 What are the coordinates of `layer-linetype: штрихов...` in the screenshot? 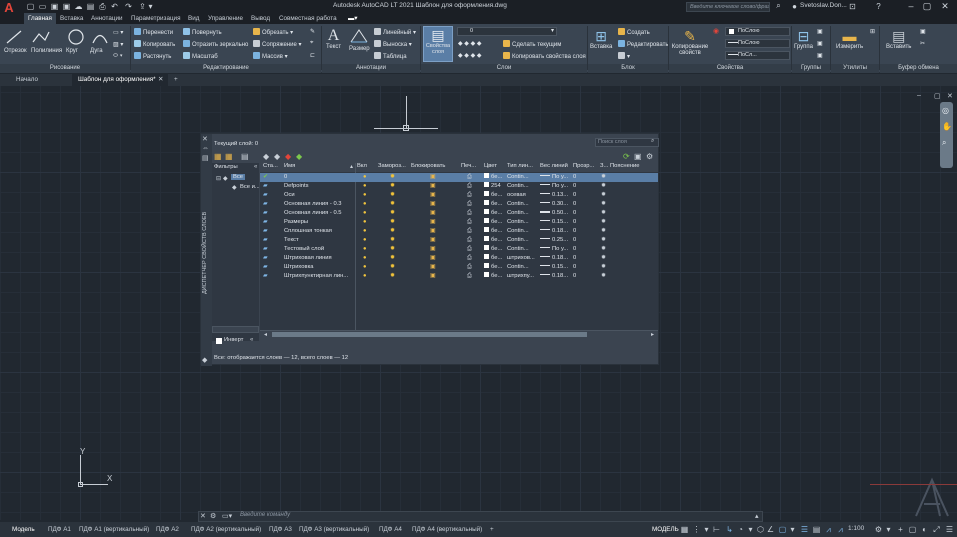 It's located at (522, 258).